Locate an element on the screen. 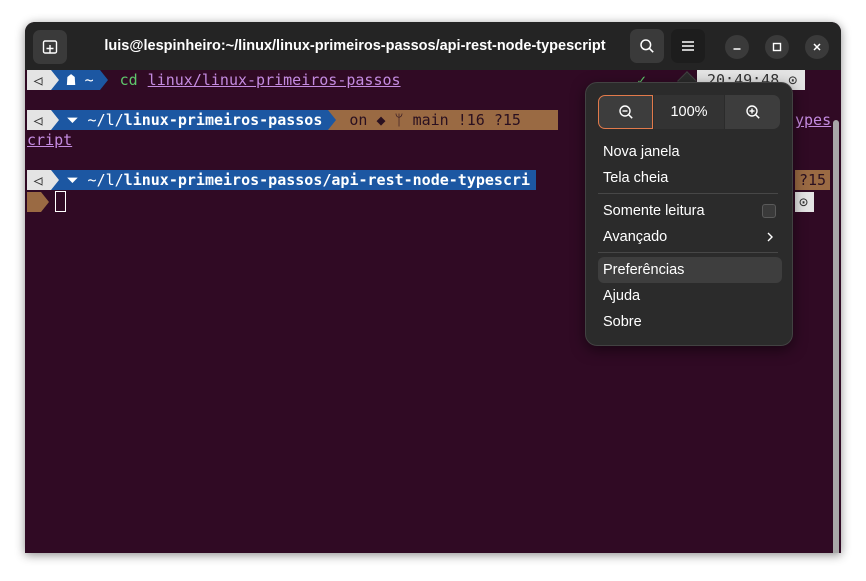  zoom-controls: 100% is located at coordinates (690, 112).